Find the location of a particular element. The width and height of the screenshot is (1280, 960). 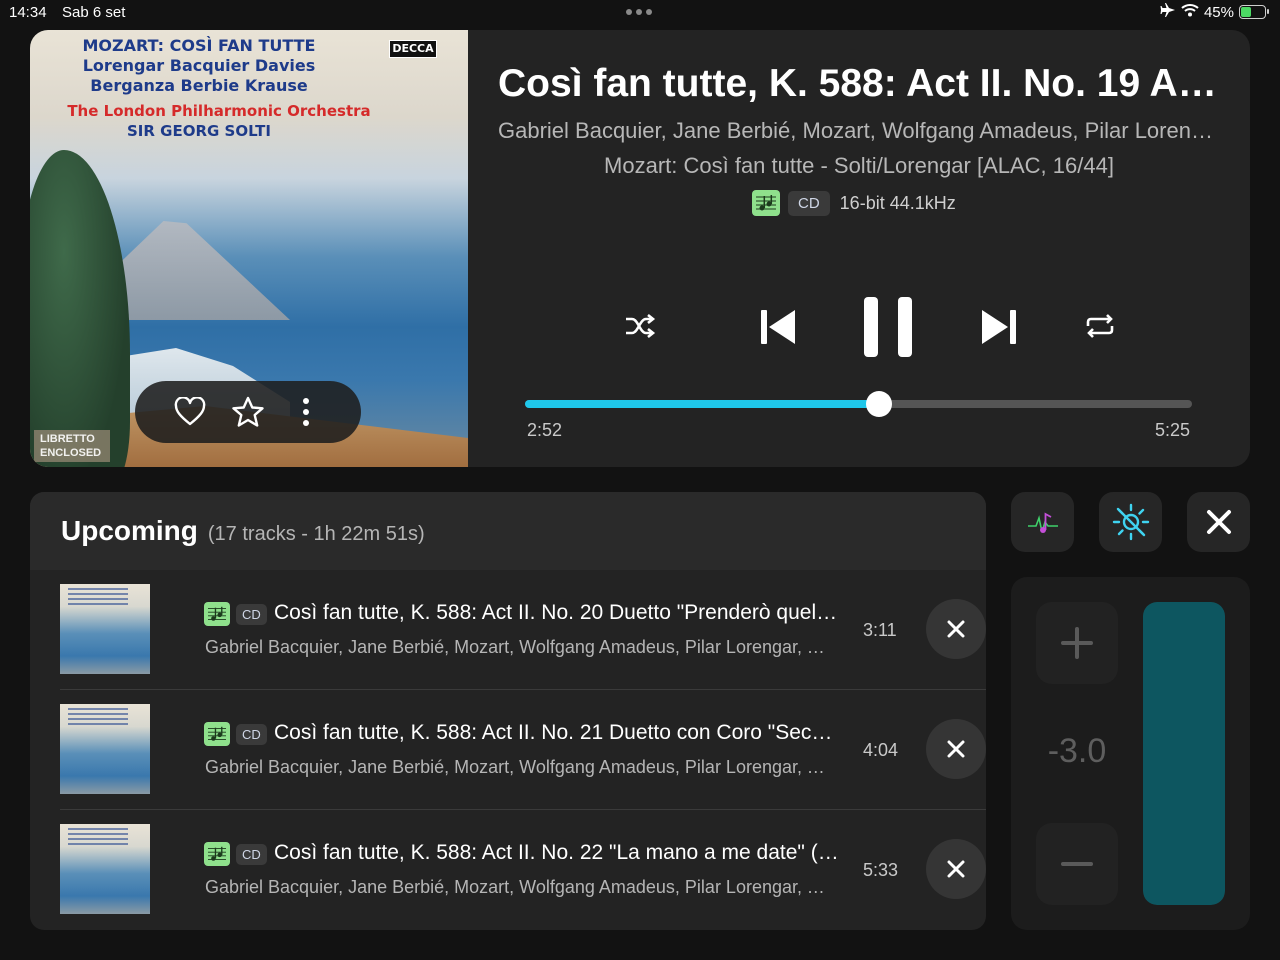

quality-info: CD 16-bit 44.1kHz is located at coordinates (854, 203).